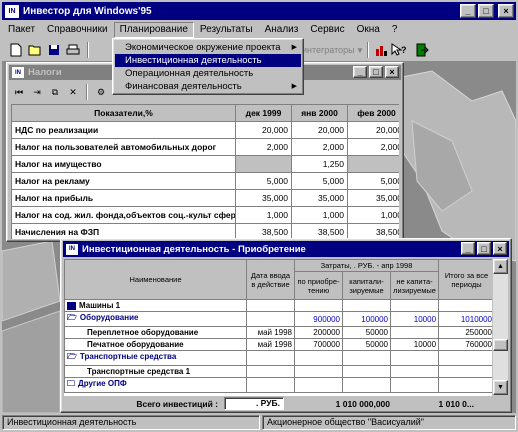 The height and width of the screenshot is (432, 518). I want to click on maximize-button: □, so click(486, 11).